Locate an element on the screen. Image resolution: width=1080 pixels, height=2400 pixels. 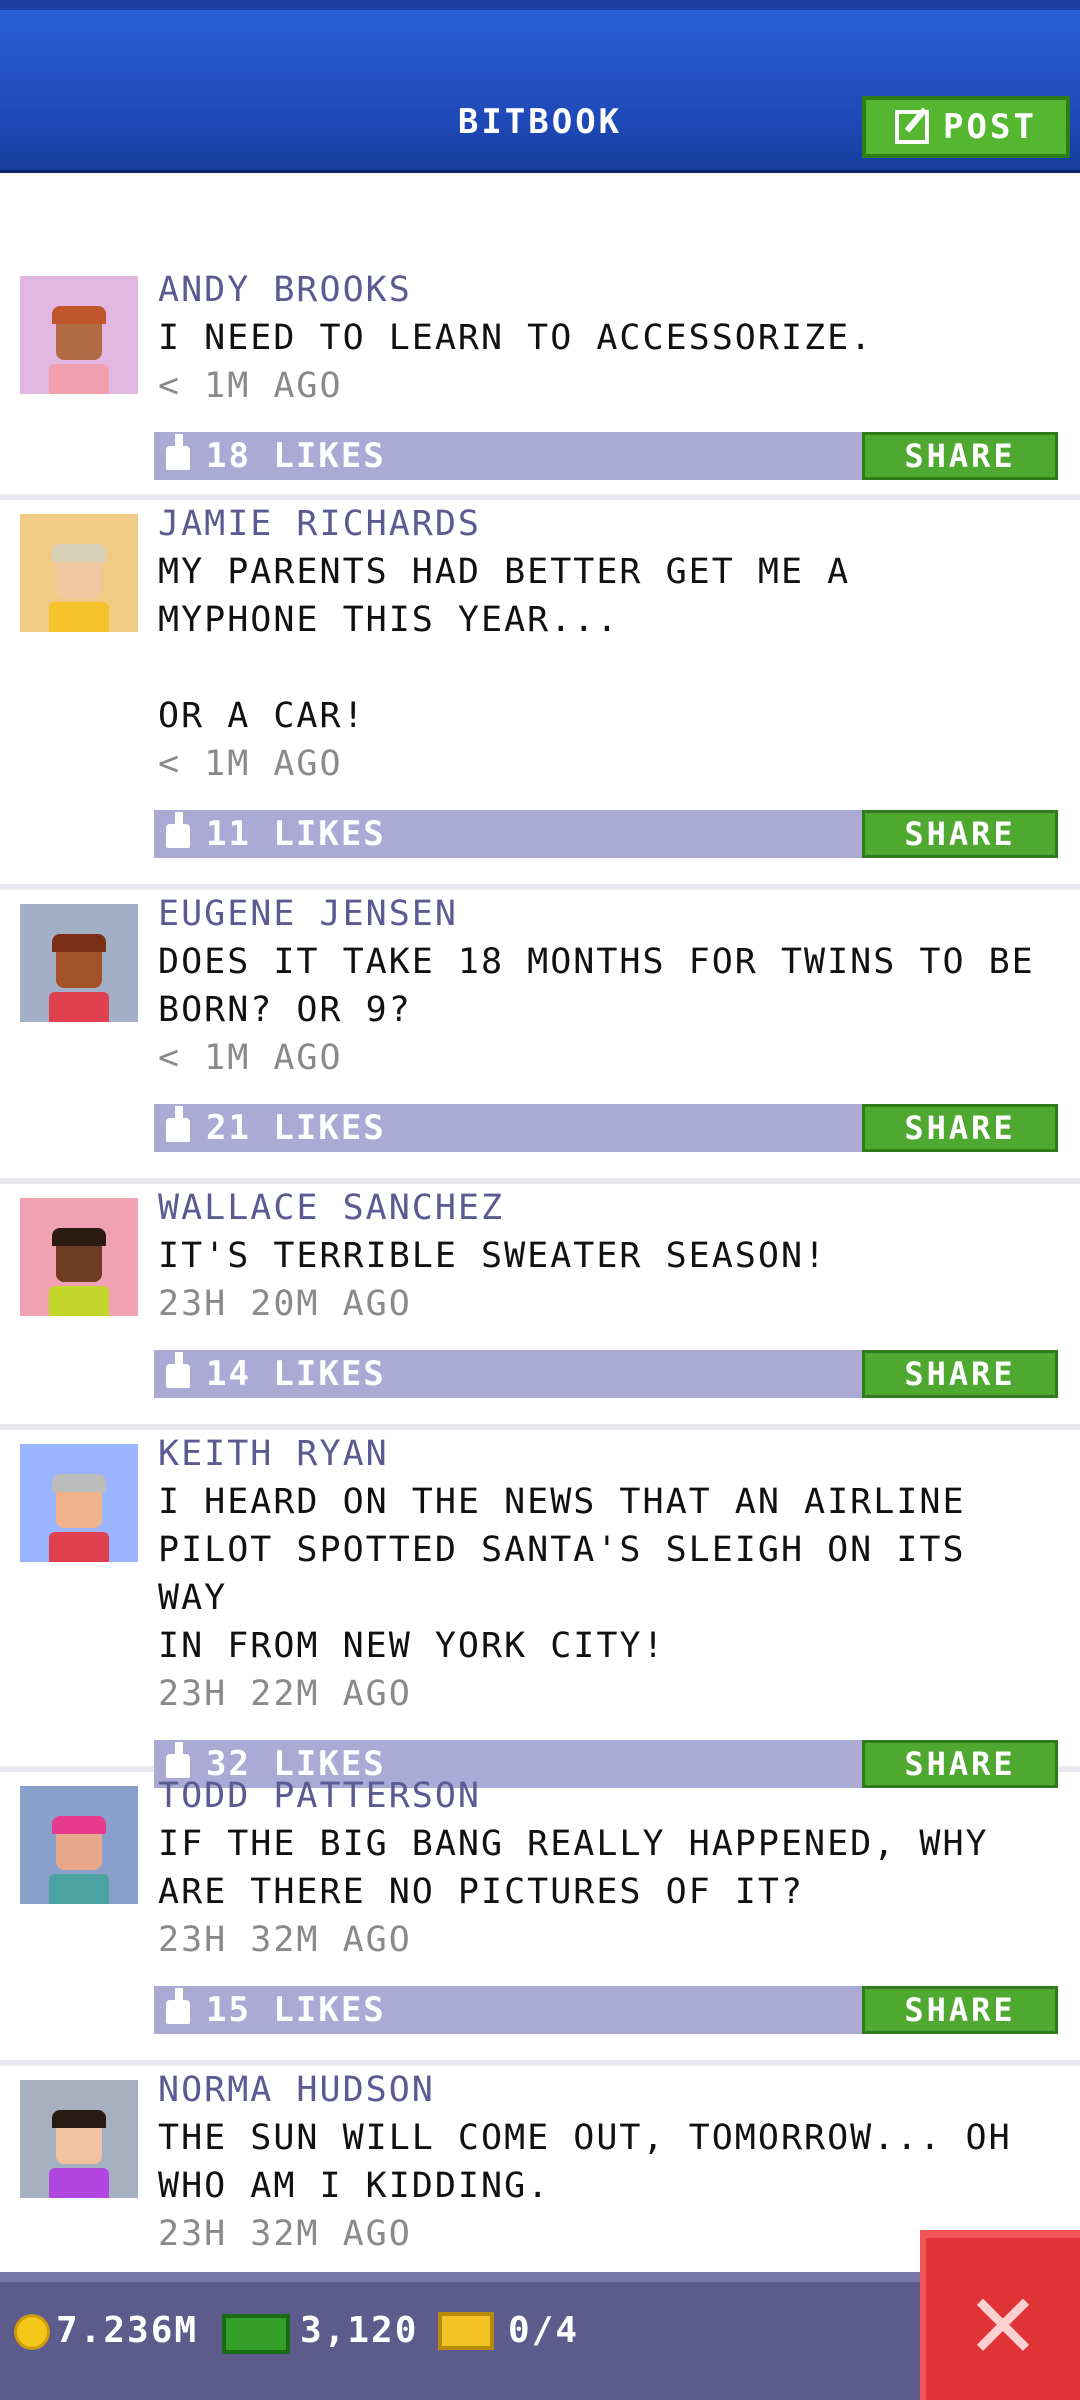
post-author: EUGENE JENSEN is located at coordinates (607, 914).